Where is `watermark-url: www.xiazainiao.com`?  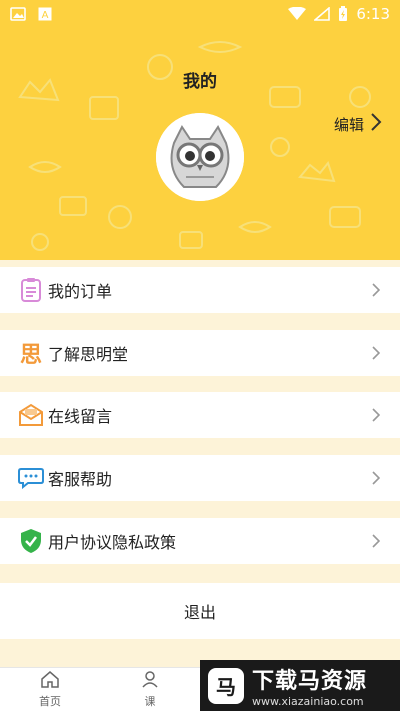
watermark-url: www.xiazainiao.com is located at coordinates (308, 701).